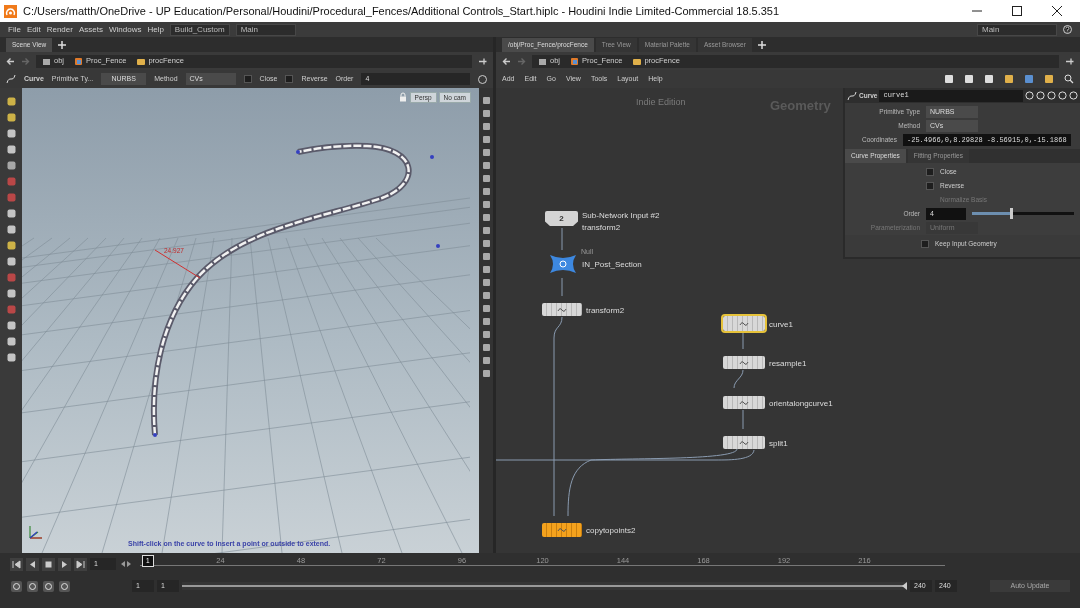 The width and height of the screenshot is (1080, 608). What do you see at coordinates (14, 29) in the screenshot?
I see `menu-item: File` at bounding box center [14, 29].